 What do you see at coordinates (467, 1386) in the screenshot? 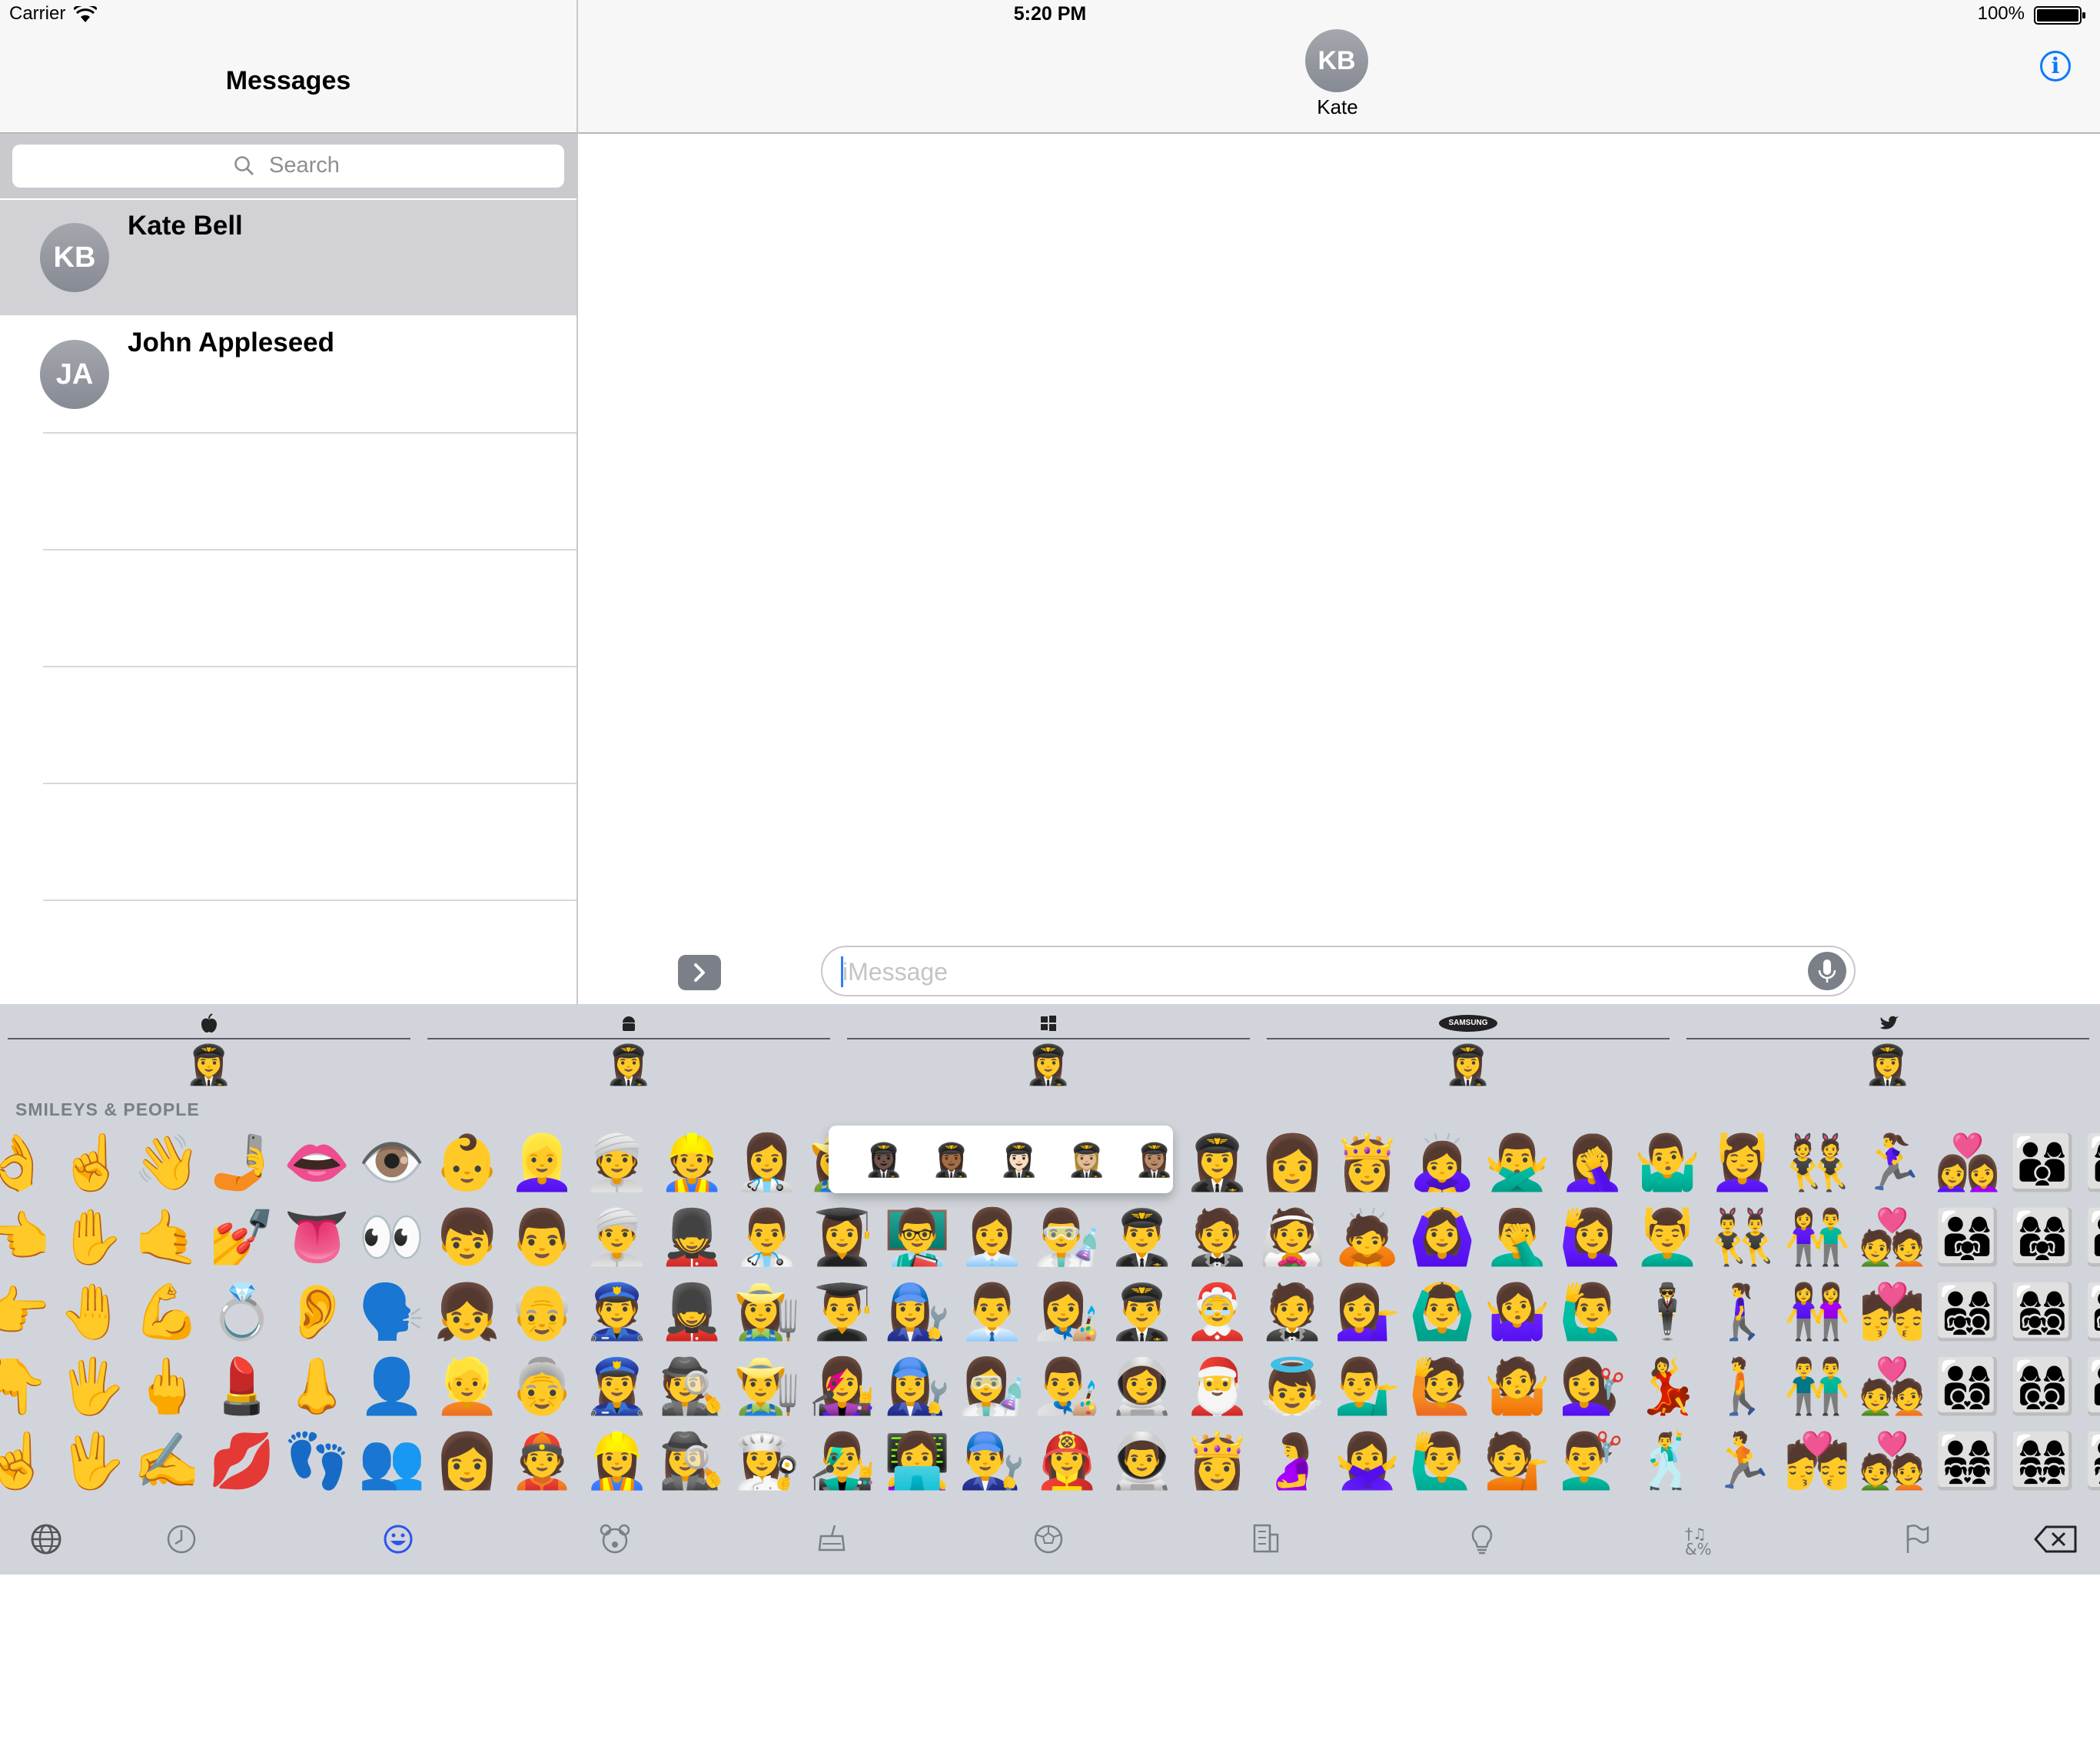
I see `emoji-key: 👱` at bounding box center [467, 1386].